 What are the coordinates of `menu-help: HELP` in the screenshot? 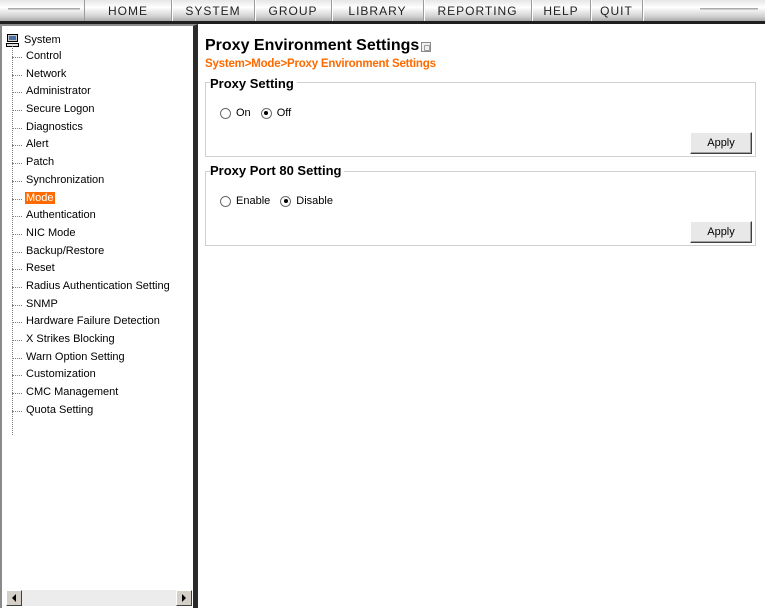 It's located at (561, 10).